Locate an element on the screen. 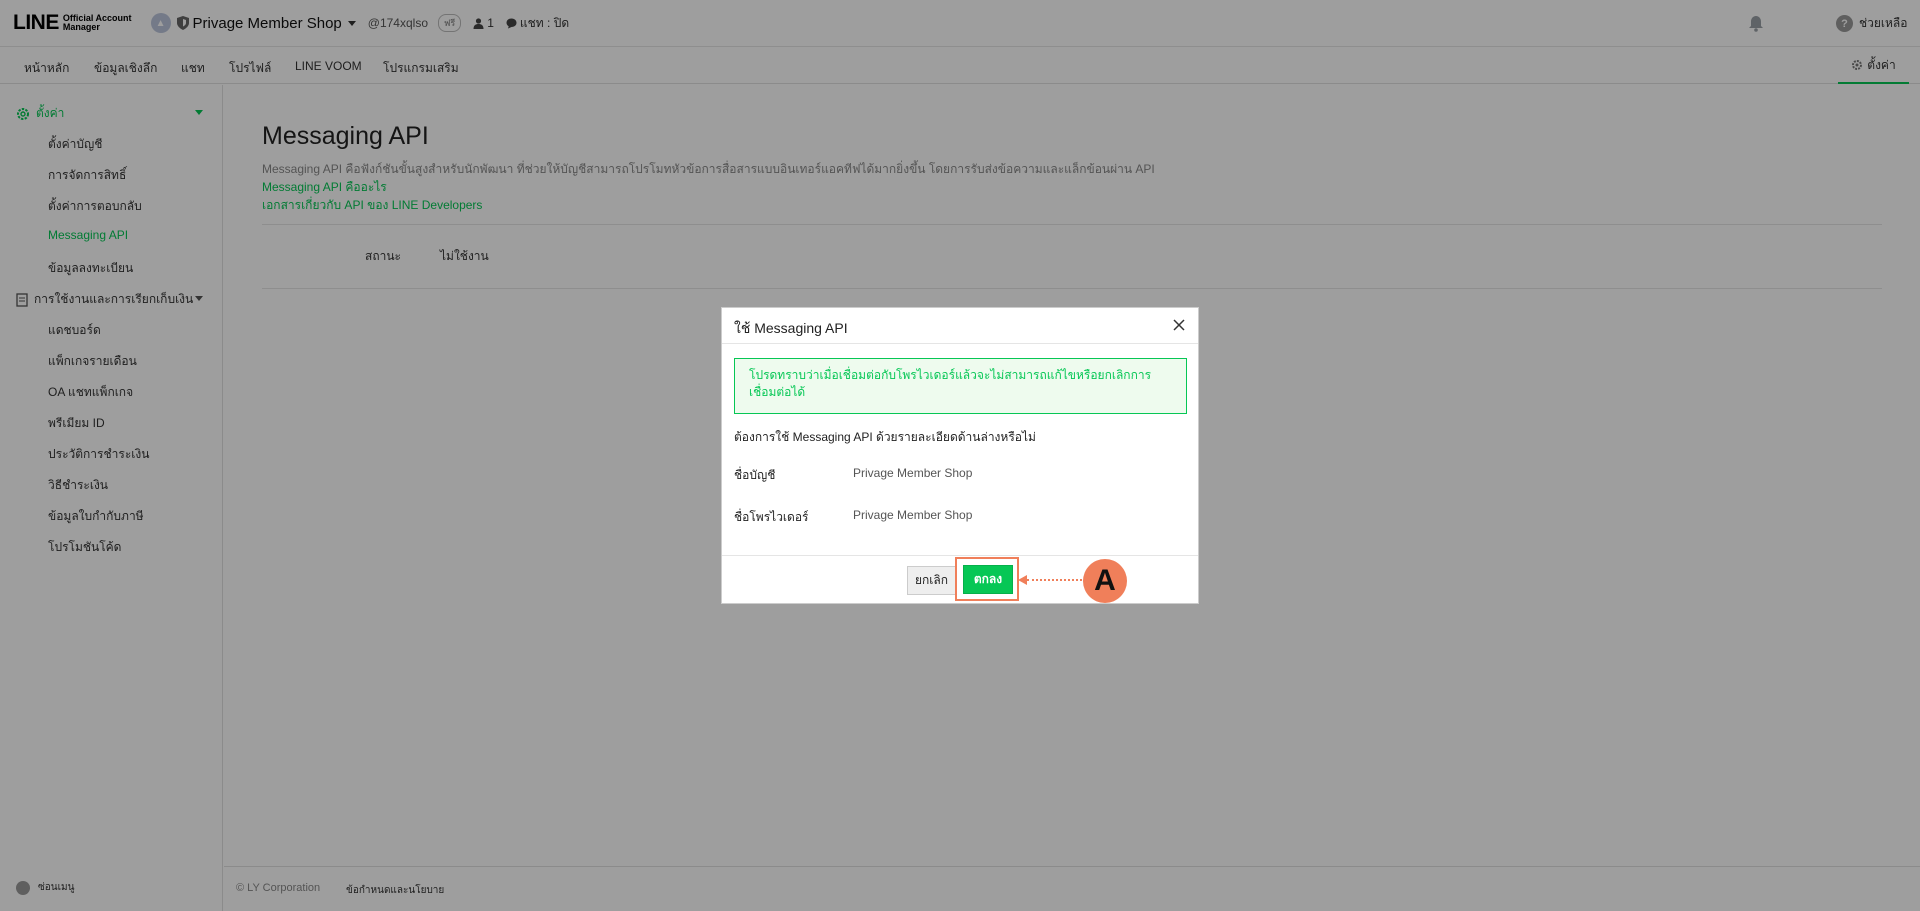  divider is located at coordinates (960, 555).